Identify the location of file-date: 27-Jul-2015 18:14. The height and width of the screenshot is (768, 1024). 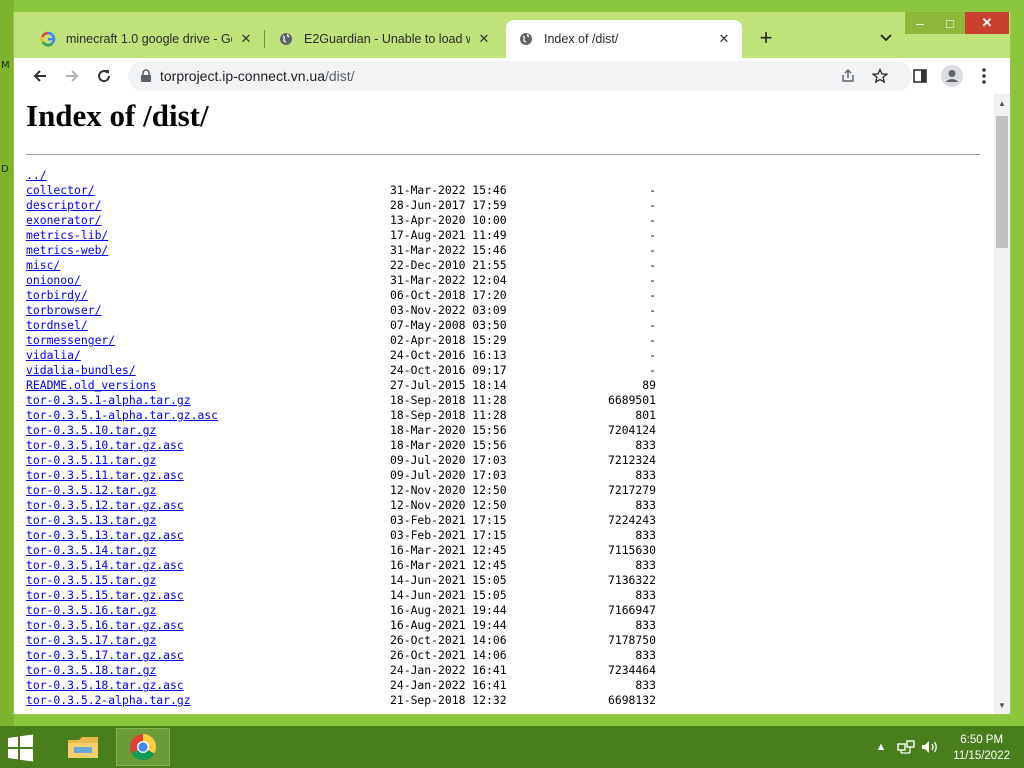
(448, 385).